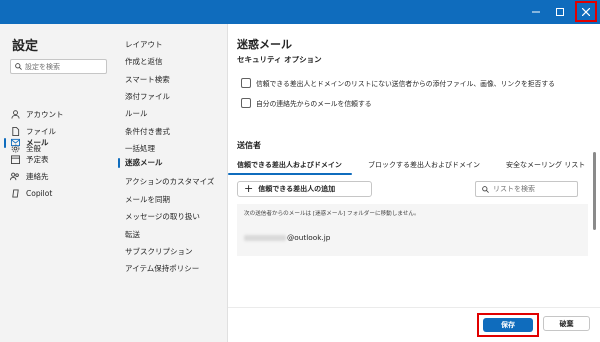  What do you see at coordinates (249, 188) in the screenshot?
I see `plus-icon: +` at bounding box center [249, 188].